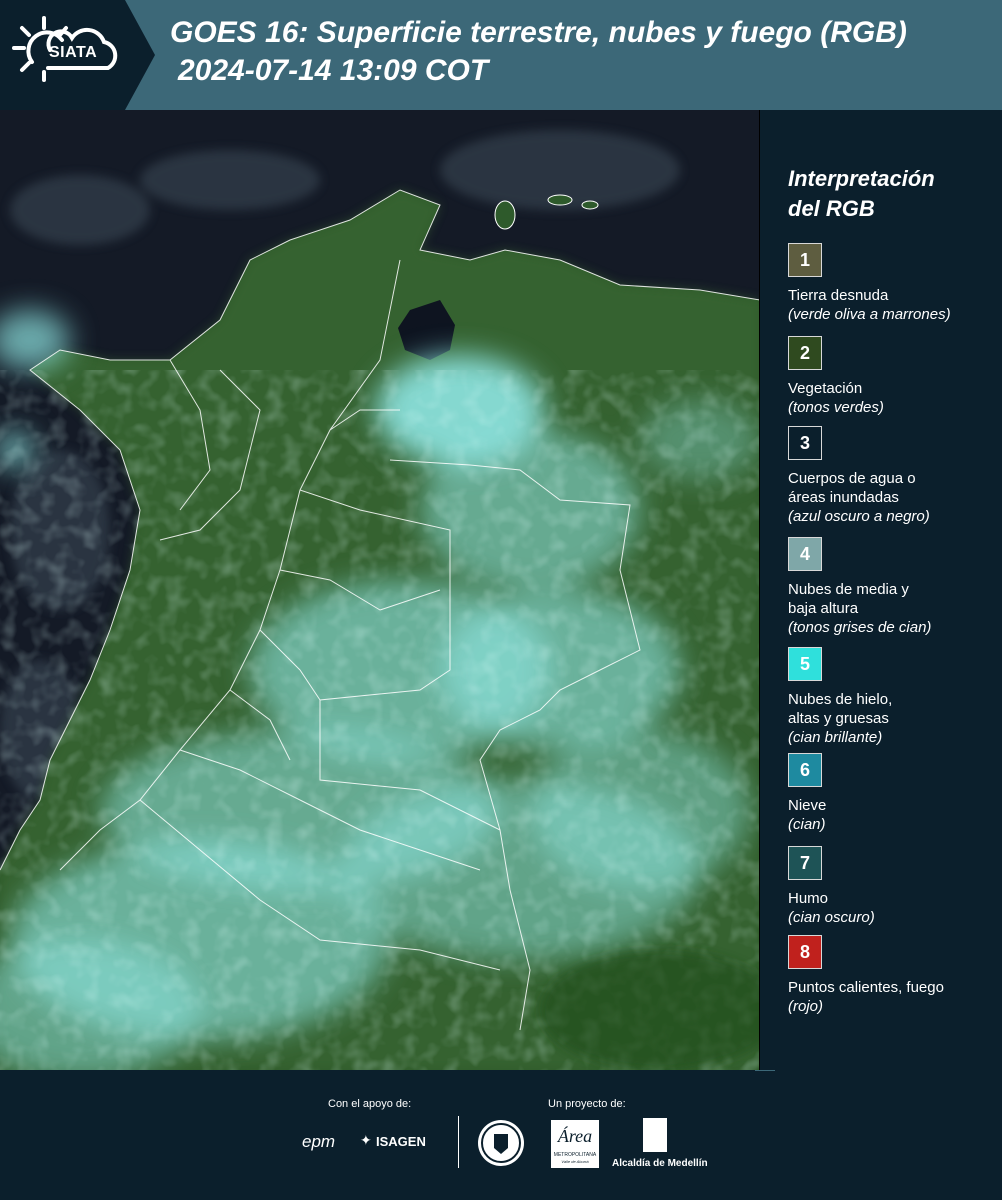  Describe the element at coordinates (869, 314) in the screenshot. I see `legend-item-description: (verde oliva a marrones)` at that location.